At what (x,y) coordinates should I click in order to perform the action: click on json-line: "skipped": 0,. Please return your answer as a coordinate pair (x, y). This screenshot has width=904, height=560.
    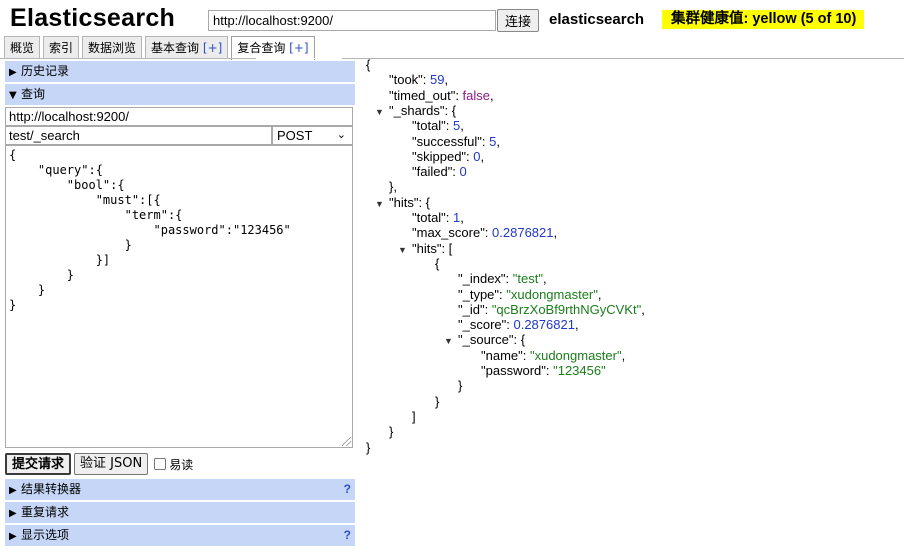
    Looking at the image, I should click on (448, 156).